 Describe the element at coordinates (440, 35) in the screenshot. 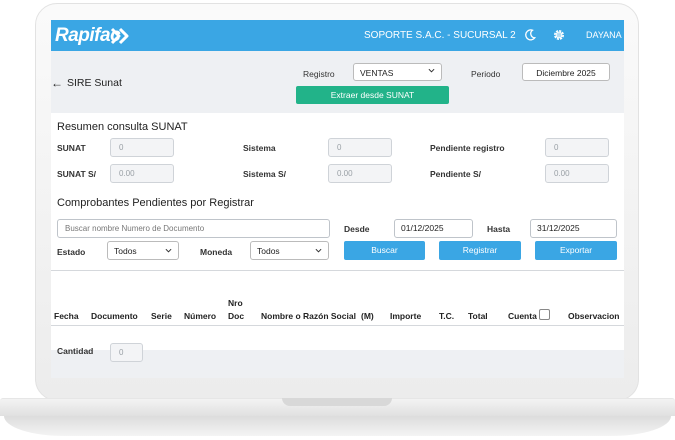

I see `company-name: SOPORTE S.A.C. - SUCURSAL 2` at that location.